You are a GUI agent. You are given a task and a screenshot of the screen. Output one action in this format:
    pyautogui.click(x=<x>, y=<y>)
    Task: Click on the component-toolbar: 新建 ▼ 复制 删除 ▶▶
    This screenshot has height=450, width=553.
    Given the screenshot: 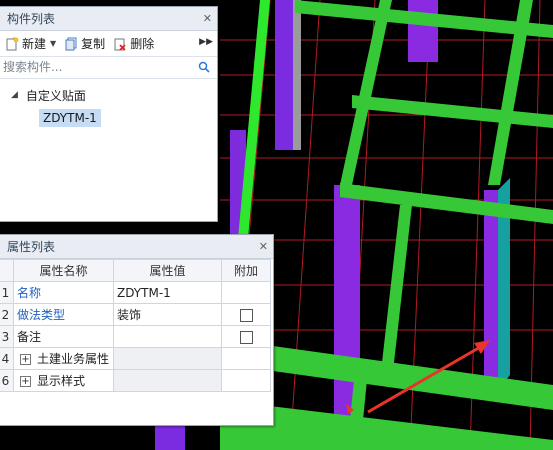 What is the action you would take?
    pyautogui.click(x=108, y=44)
    